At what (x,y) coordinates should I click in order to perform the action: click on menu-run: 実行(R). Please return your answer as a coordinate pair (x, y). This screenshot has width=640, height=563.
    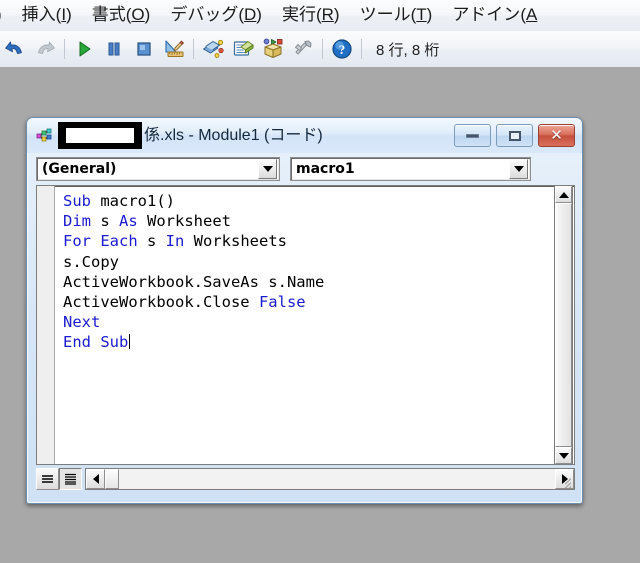
    Looking at the image, I should click on (311, 15).